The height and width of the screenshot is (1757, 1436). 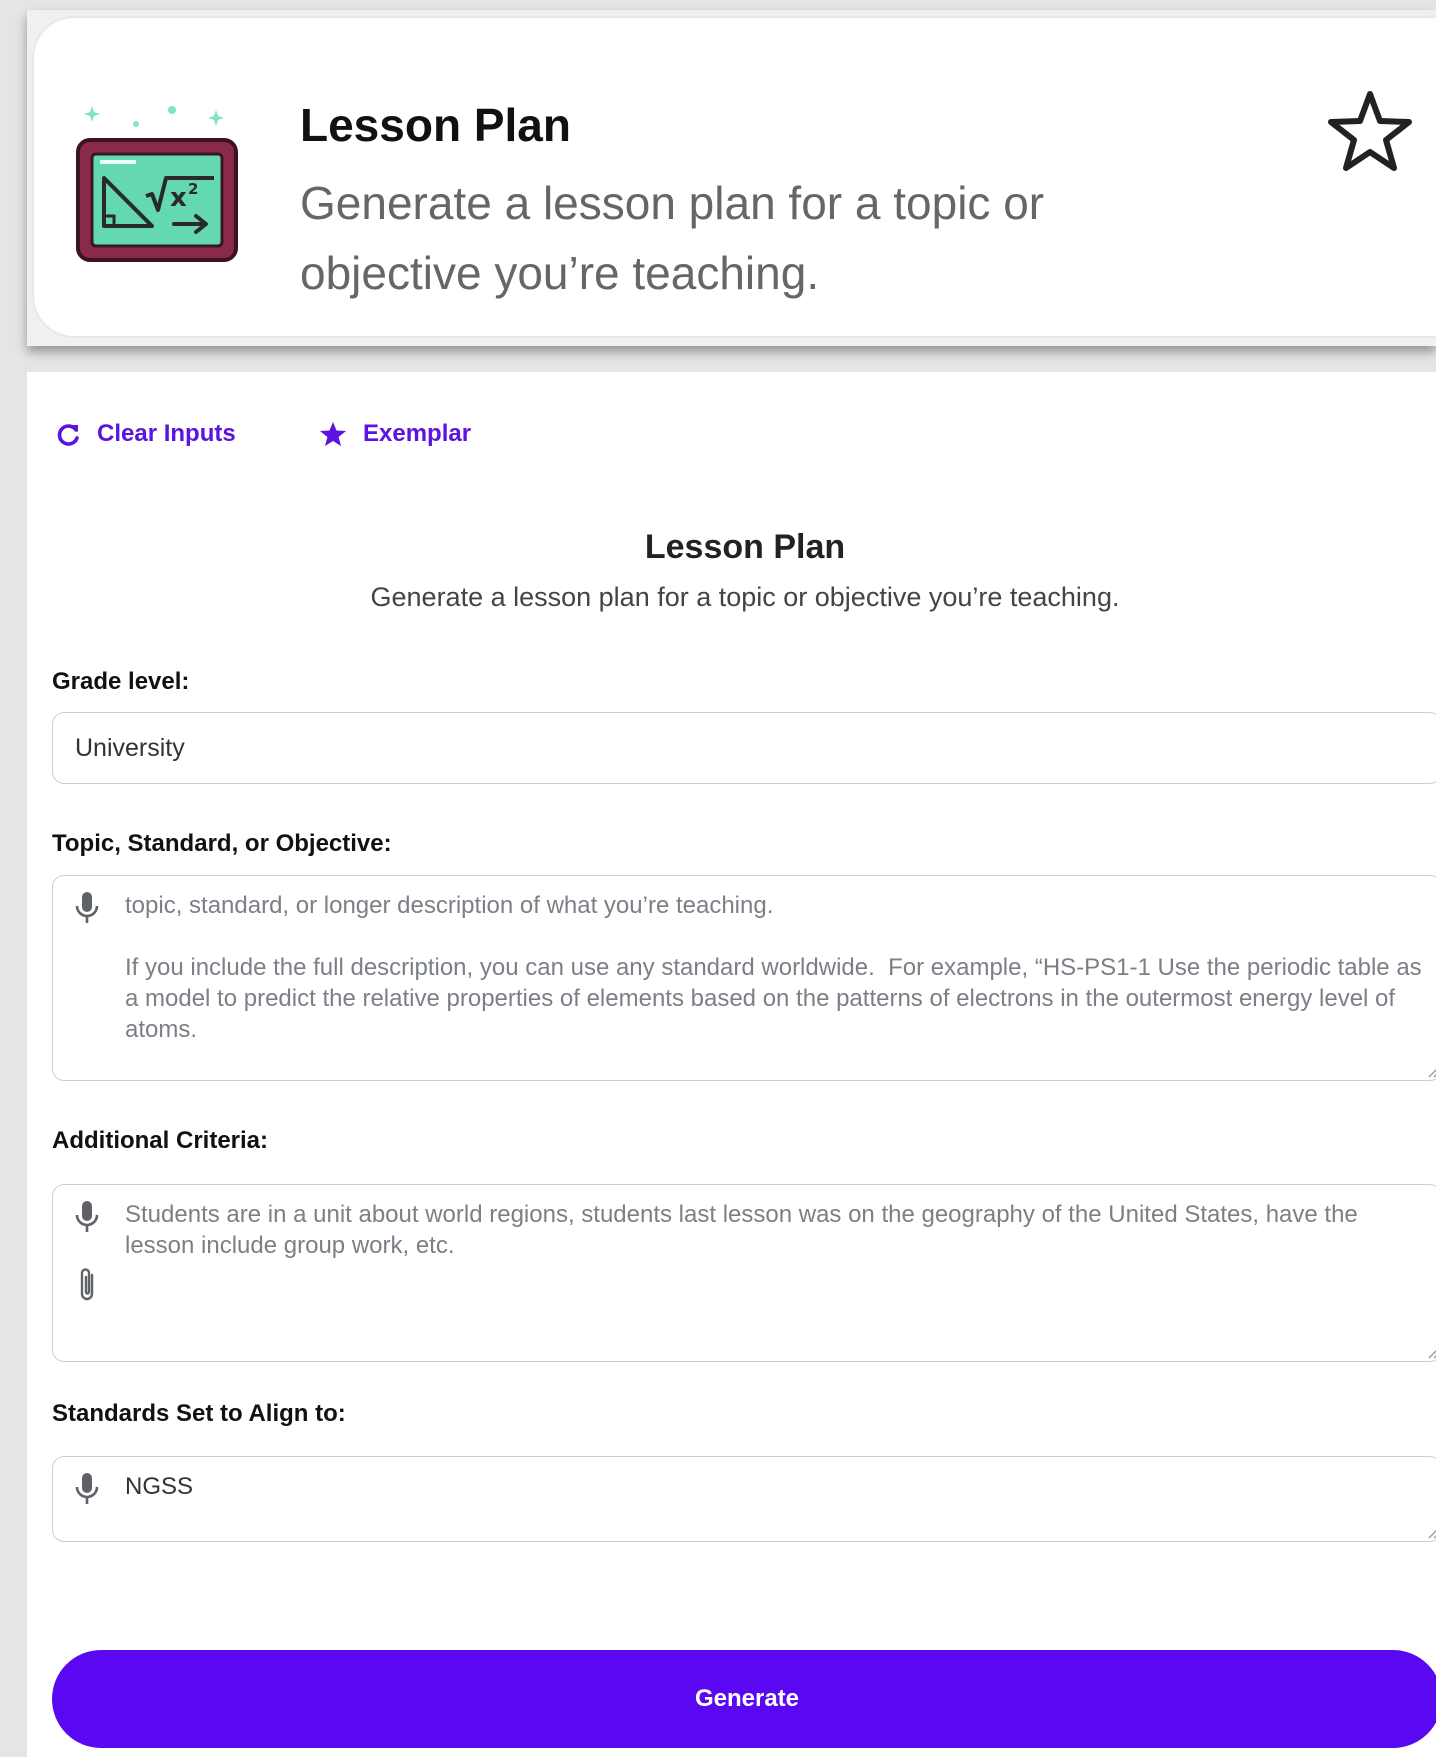 I want to click on form-title: Lesson Plan, so click(x=745, y=547).